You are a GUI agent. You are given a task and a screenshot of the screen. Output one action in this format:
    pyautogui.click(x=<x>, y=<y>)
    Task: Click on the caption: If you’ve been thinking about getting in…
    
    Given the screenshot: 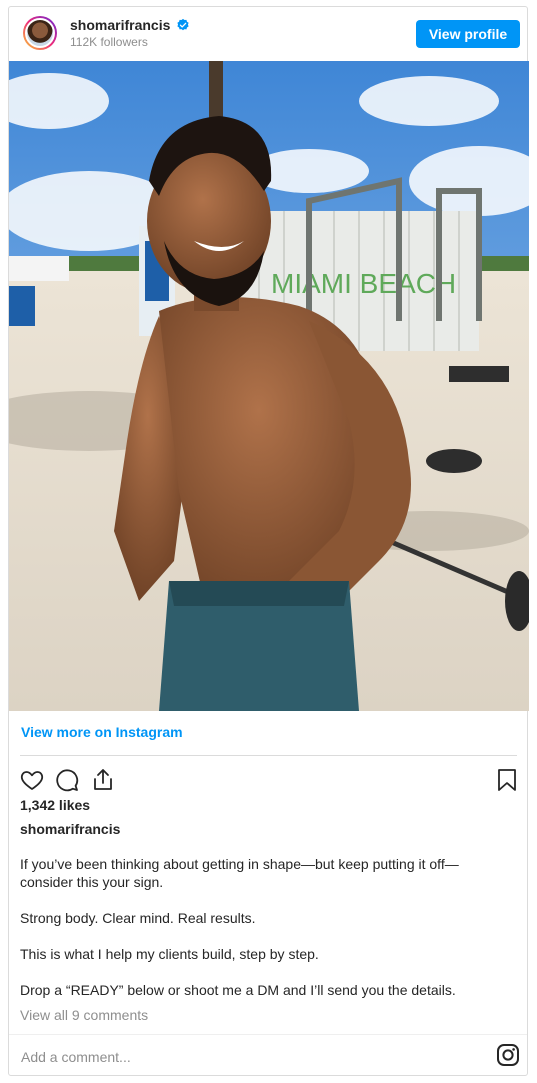 What is the action you would take?
    pyautogui.click(x=265, y=936)
    